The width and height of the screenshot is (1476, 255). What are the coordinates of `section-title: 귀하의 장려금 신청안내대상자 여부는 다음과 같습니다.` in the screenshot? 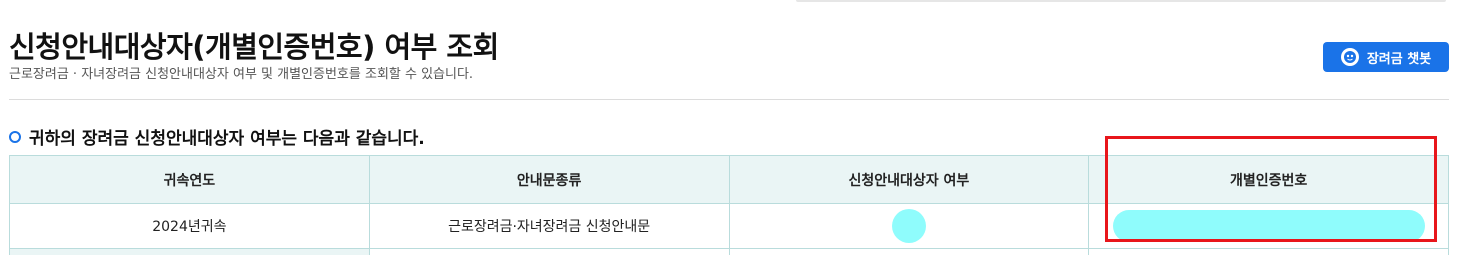 It's located at (217, 136).